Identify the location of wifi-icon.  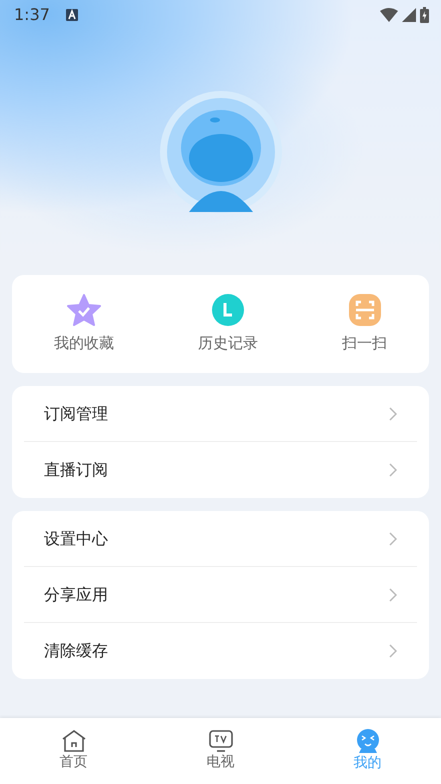
(389, 15).